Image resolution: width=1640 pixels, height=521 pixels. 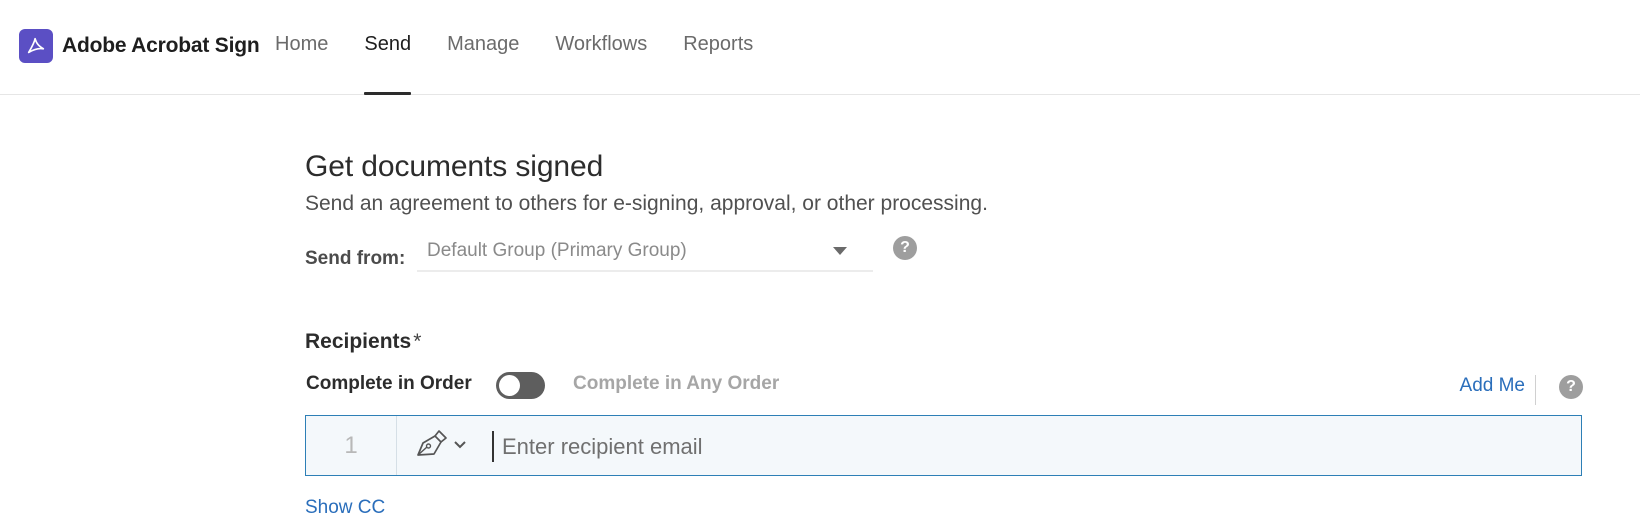 What do you see at coordinates (601, 44) in the screenshot?
I see `nav-item-label: Workflows` at bounding box center [601, 44].